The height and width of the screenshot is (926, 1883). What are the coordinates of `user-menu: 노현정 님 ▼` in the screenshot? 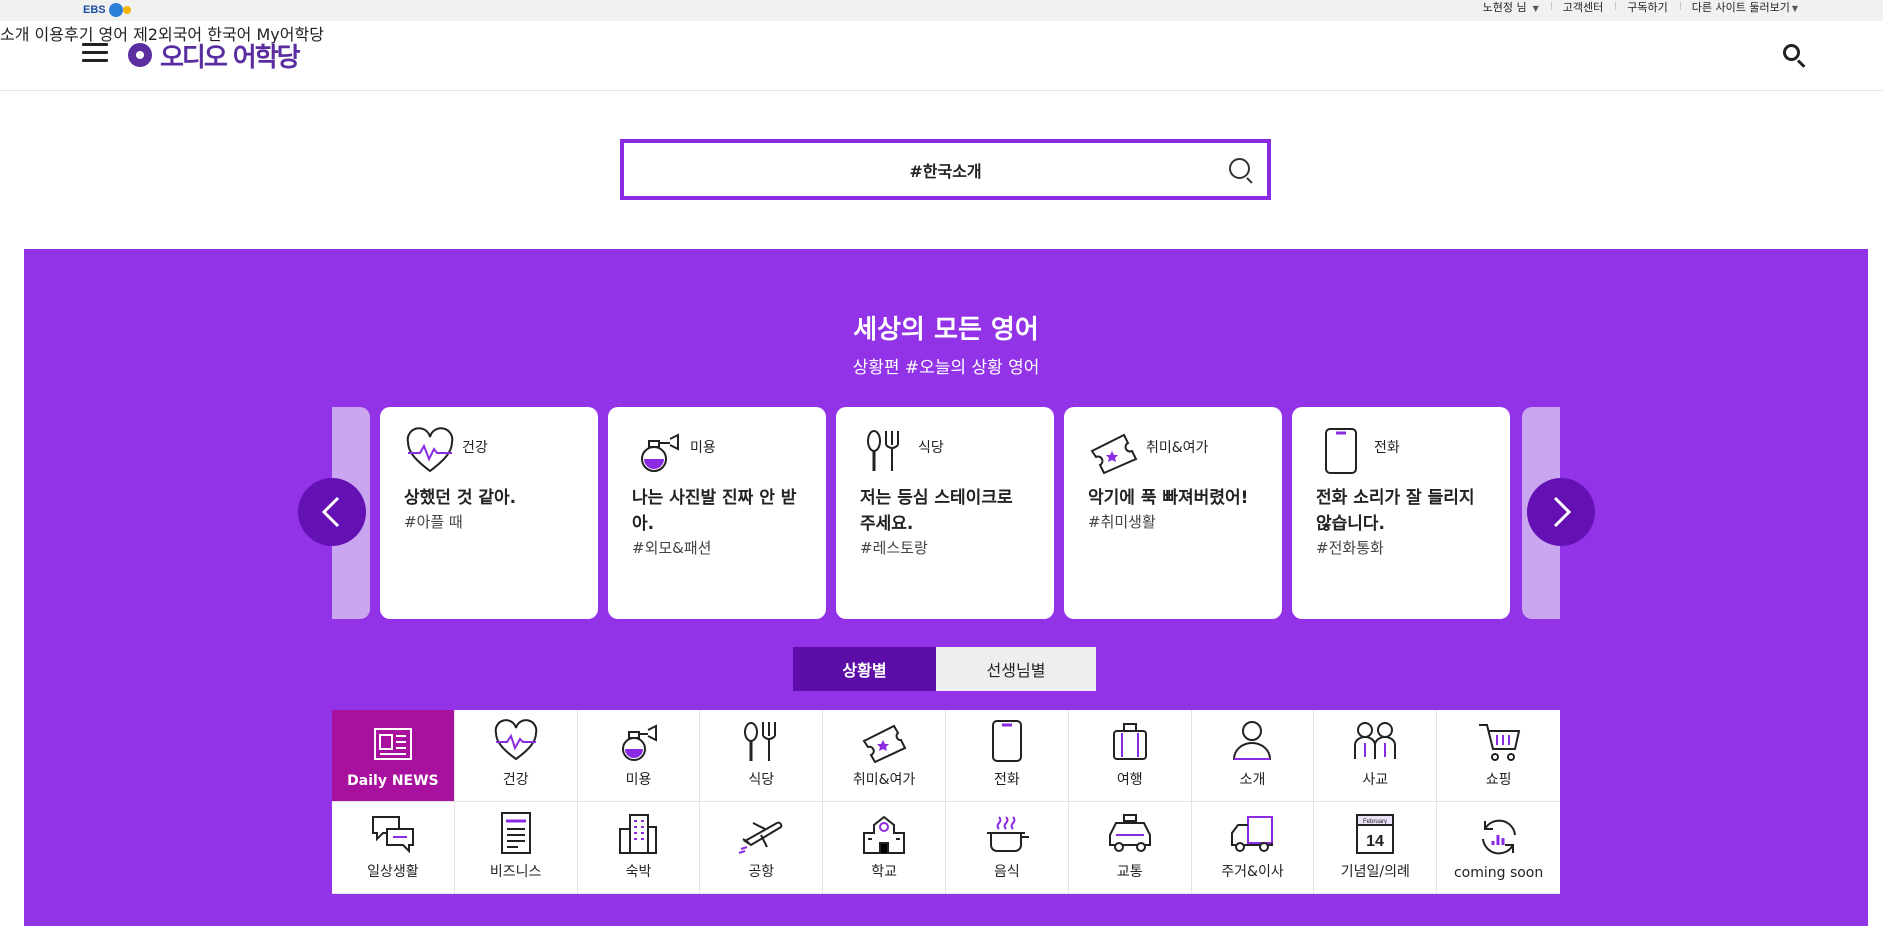 It's located at (1511, 7).